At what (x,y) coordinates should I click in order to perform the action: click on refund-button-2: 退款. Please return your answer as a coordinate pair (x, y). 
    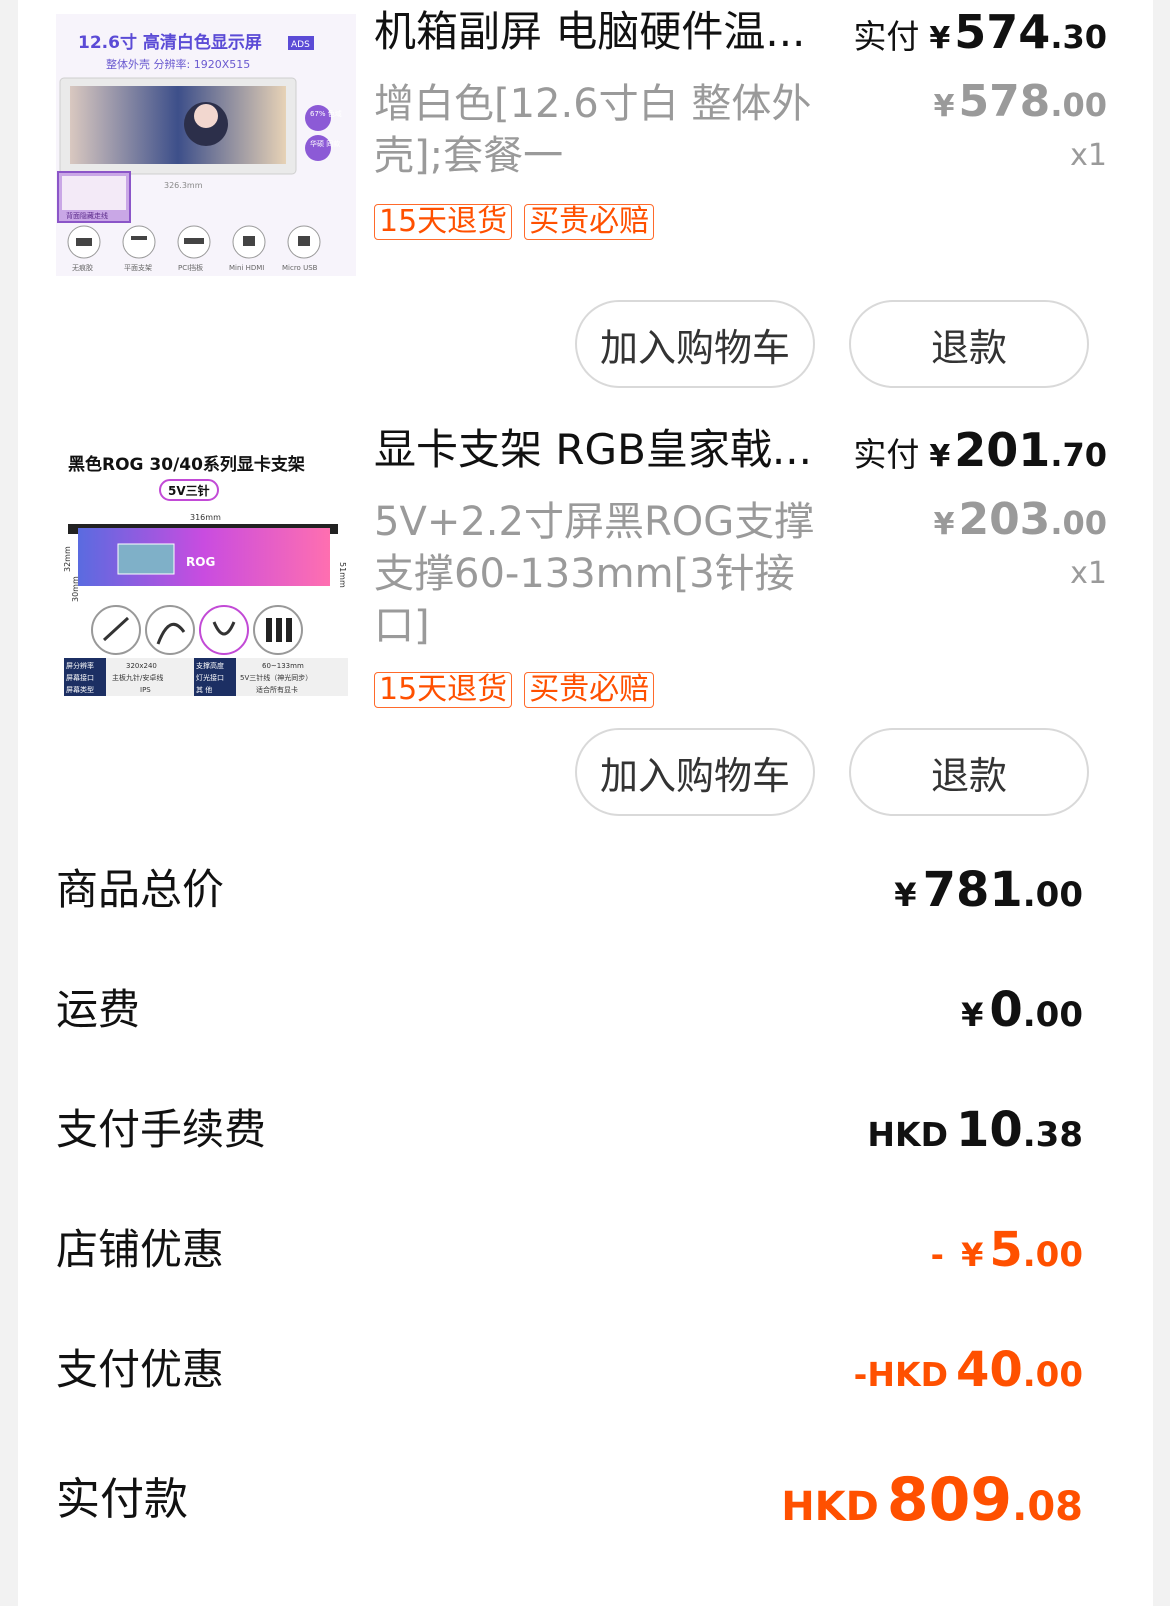
    Looking at the image, I should click on (969, 772).